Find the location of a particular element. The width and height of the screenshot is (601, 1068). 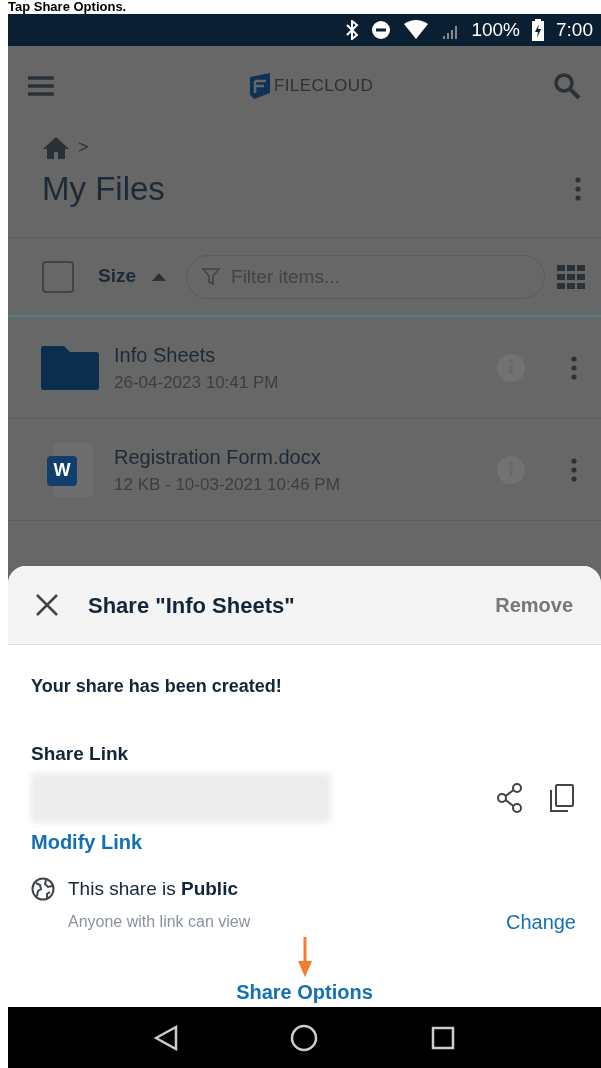

annotation-arrow is located at coordinates (304, 957).